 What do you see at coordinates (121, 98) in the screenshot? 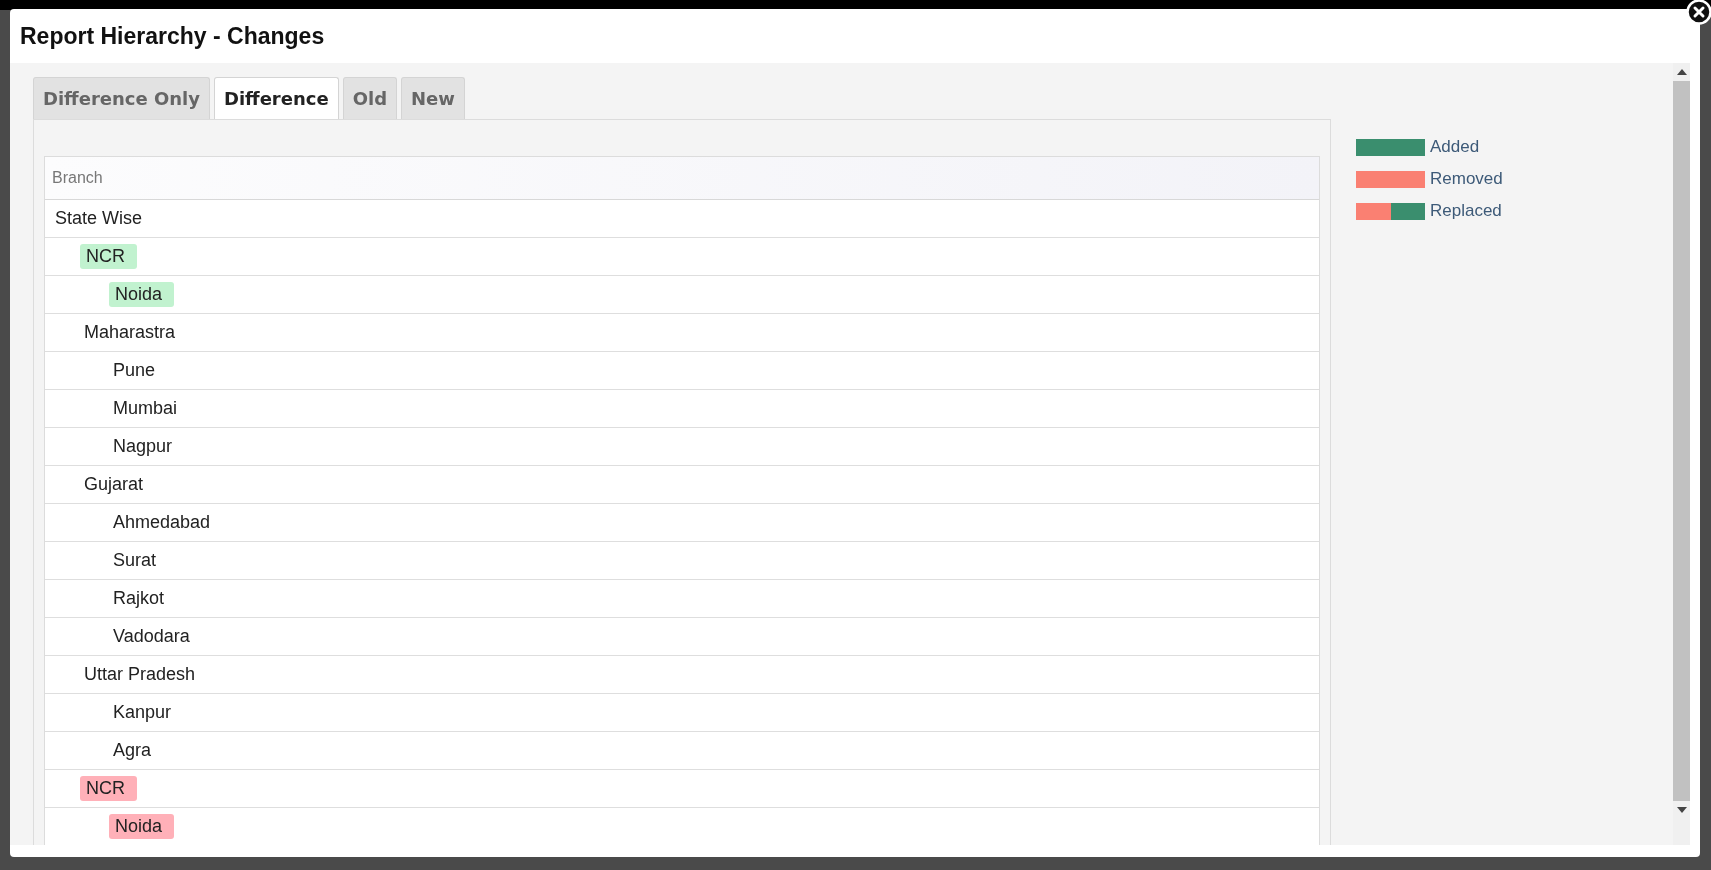
I see `tab: Difference Only` at bounding box center [121, 98].